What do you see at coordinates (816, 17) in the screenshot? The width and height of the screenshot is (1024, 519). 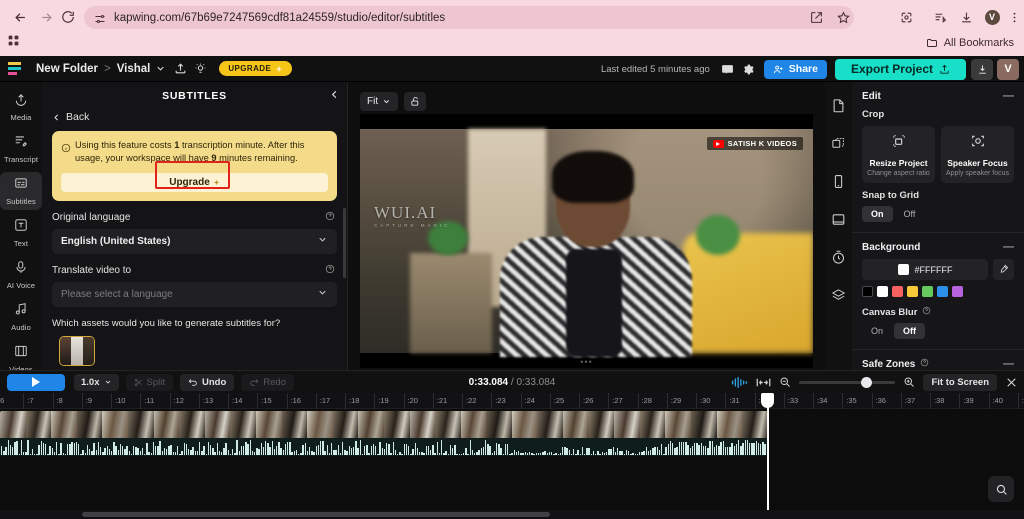 I see `share-page-icon` at bounding box center [816, 17].